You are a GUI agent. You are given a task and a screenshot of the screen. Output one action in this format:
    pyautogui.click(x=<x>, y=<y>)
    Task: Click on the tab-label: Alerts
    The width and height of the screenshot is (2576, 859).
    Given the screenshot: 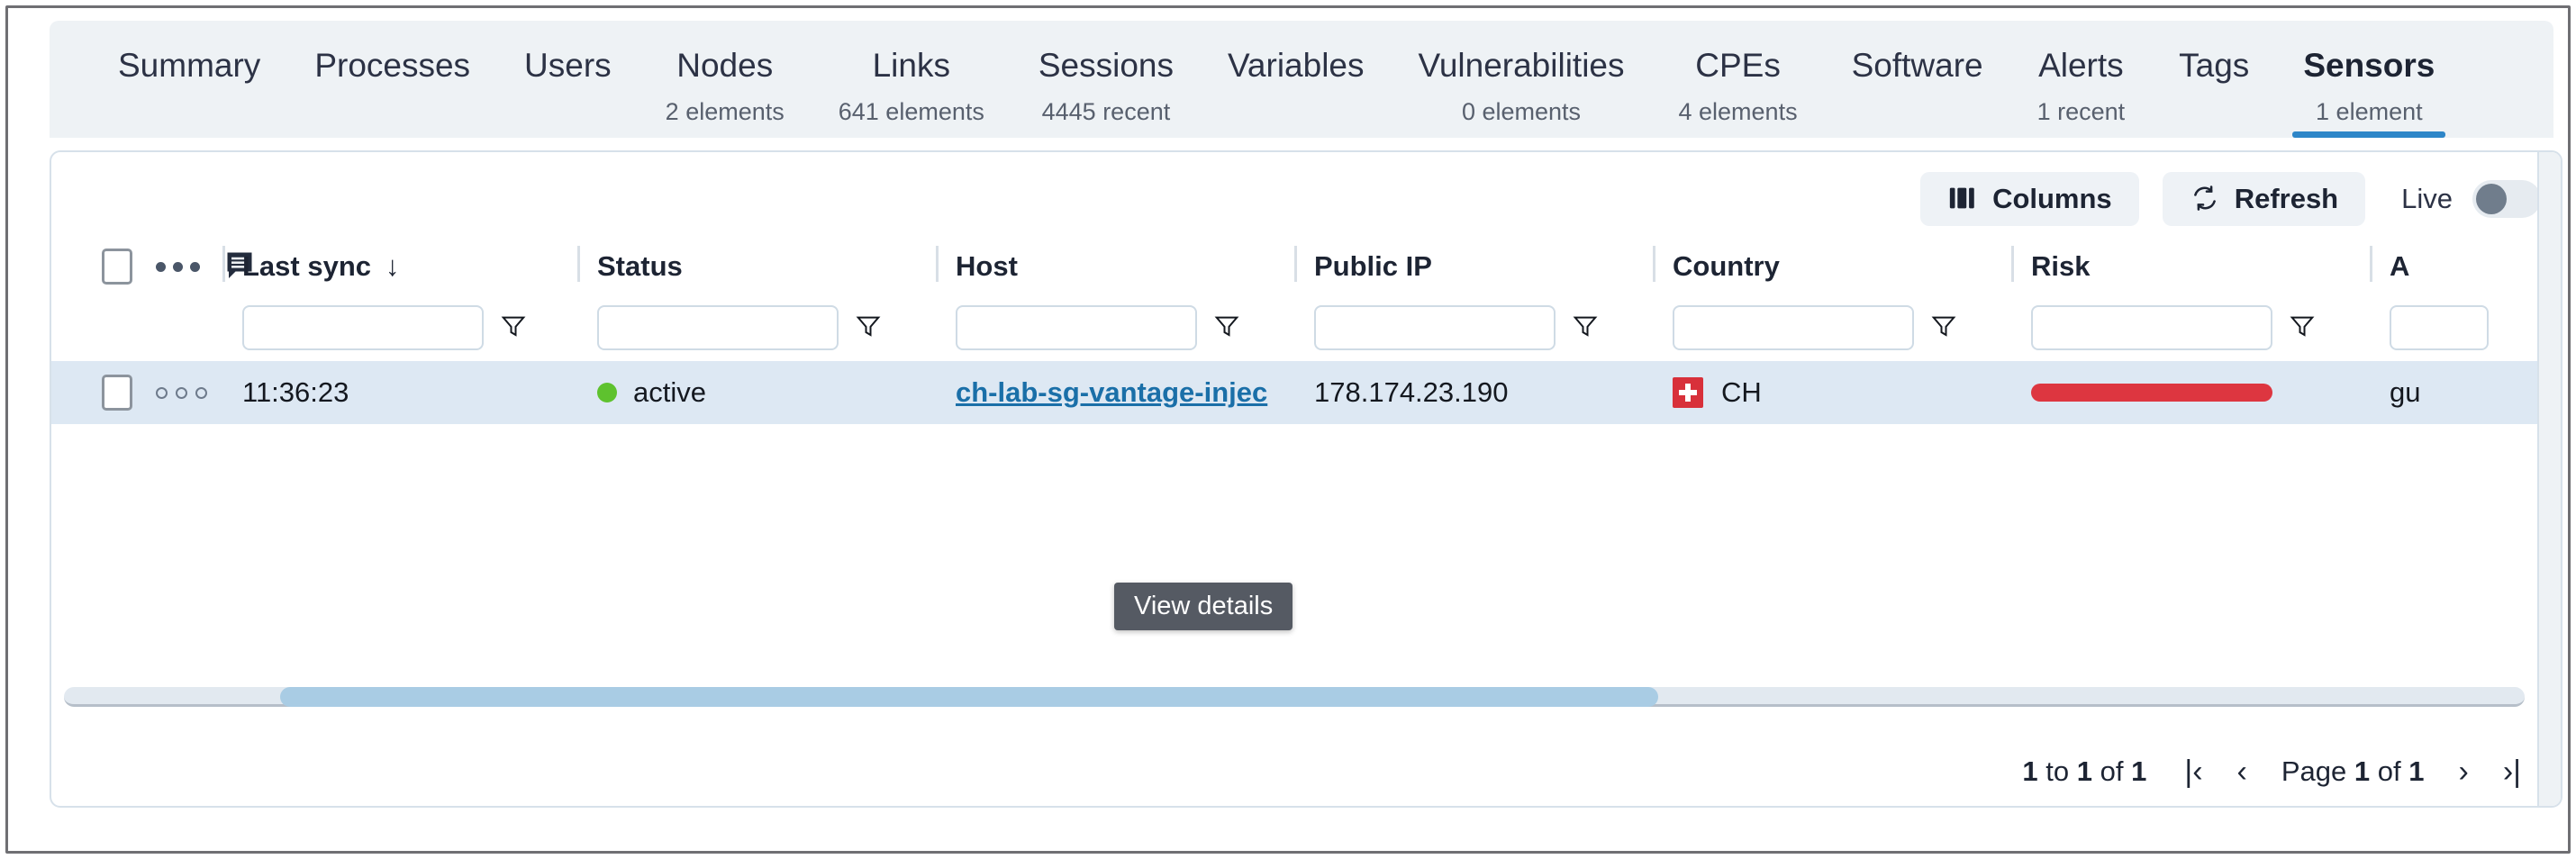 What is the action you would take?
    pyautogui.click(x=2081, y=65)
    